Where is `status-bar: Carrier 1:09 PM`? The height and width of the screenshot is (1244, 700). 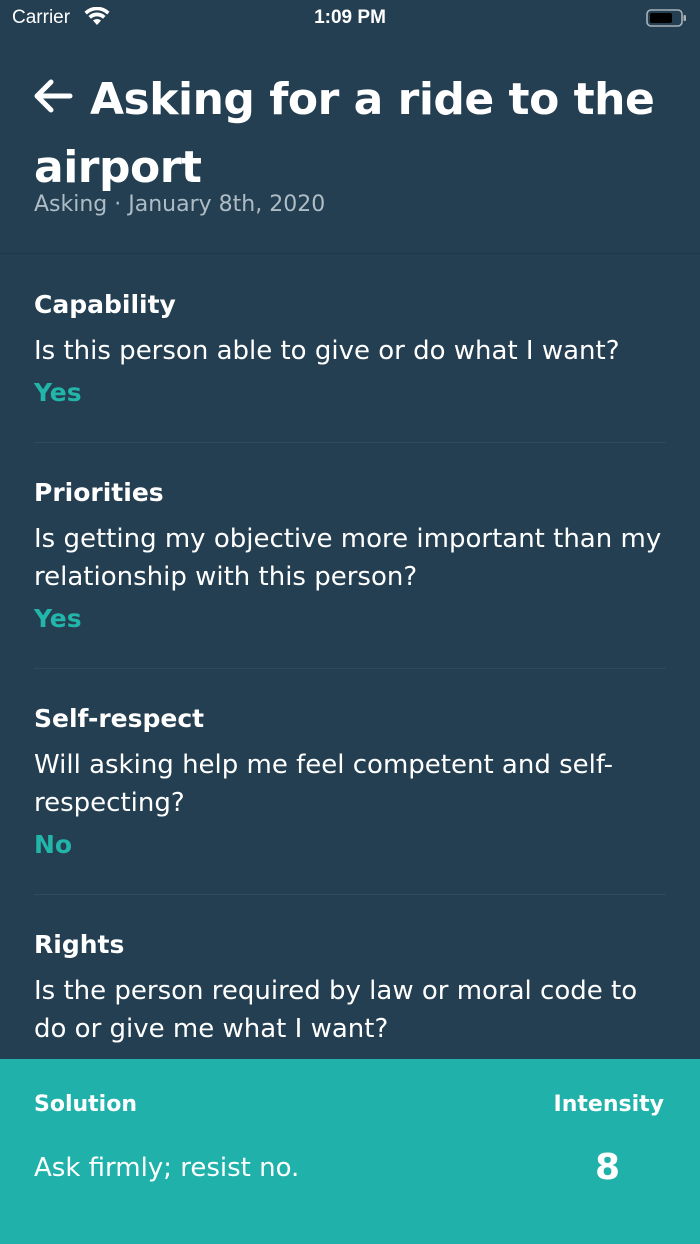
status-bar: Carrier 1:09 PM is located at coordinates (350, 19).